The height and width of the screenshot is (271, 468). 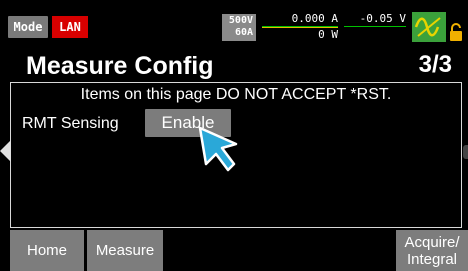 What do you see at coordinates (28, 27) in the screenshot?
I see `mode-button: Mode` at bounding box center [28, 27].